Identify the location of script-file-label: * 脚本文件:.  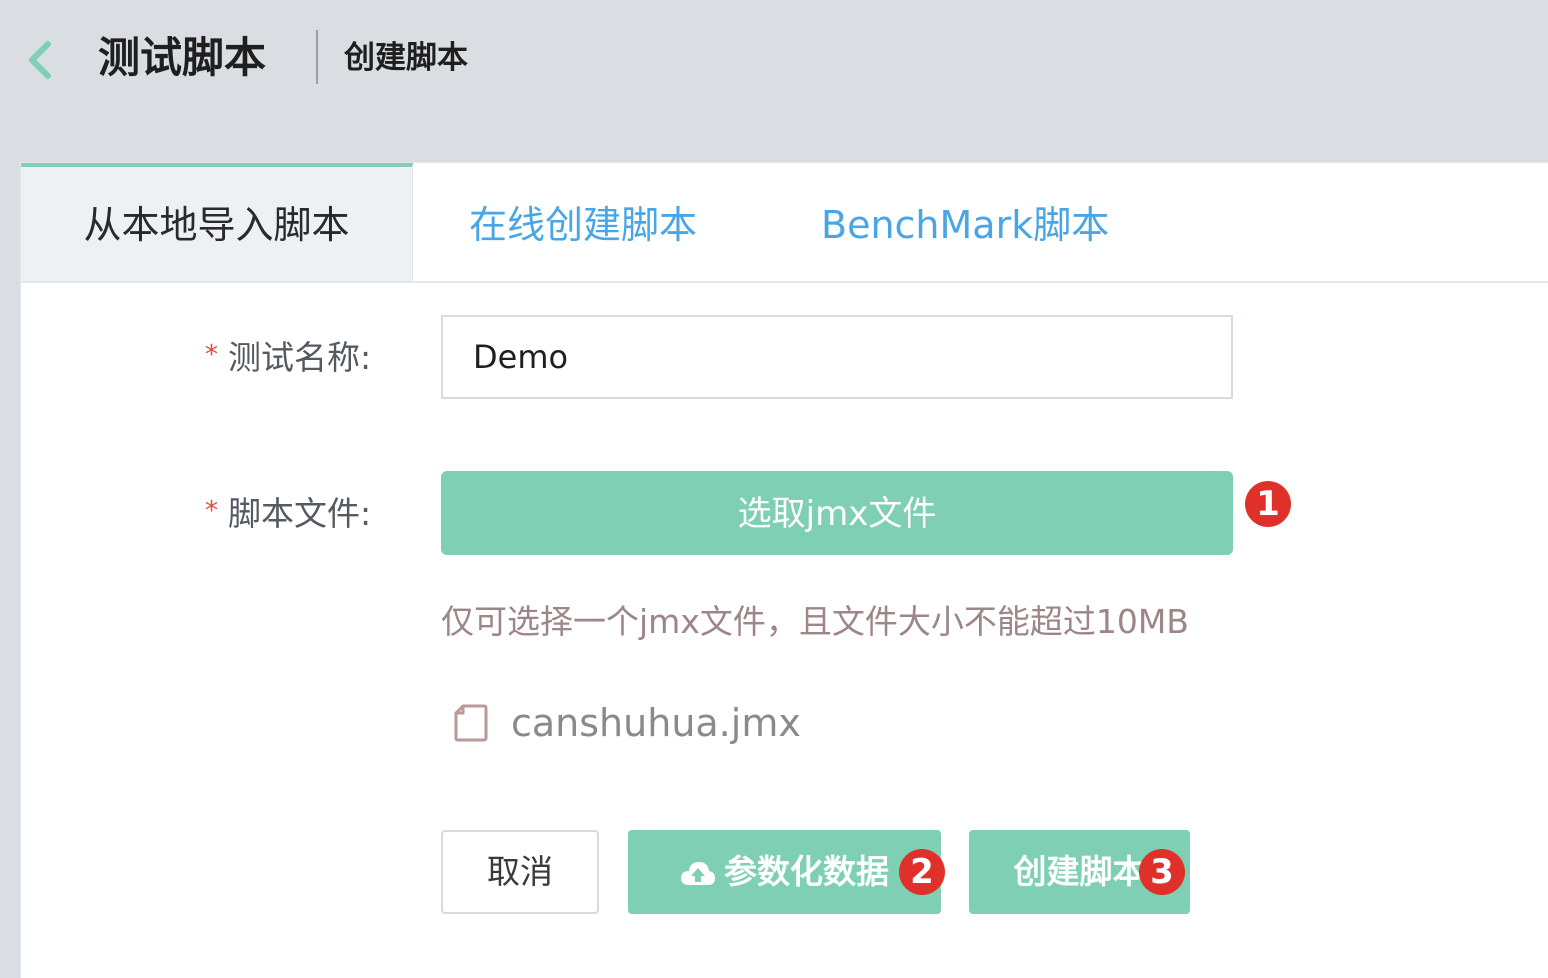
(288, 511).